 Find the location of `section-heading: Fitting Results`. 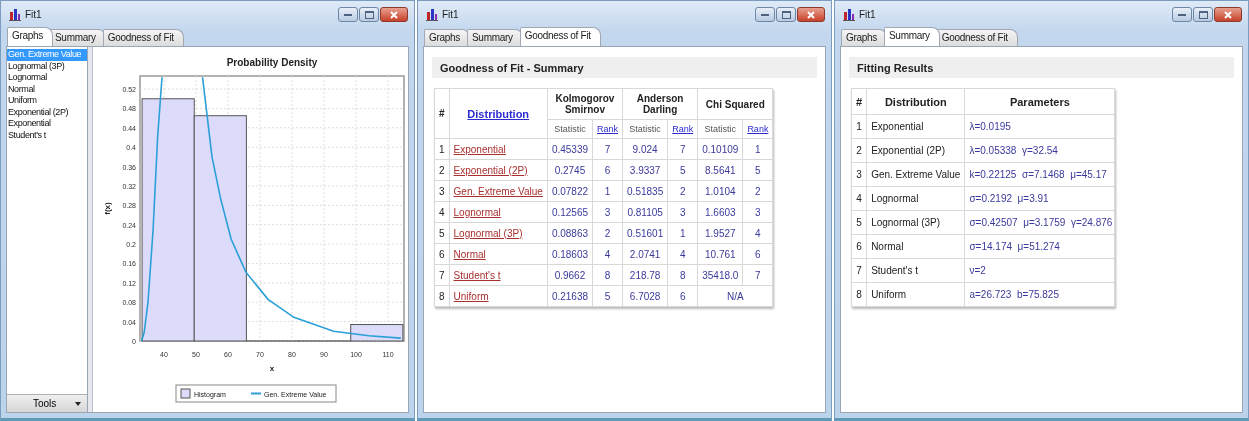

section-heading: Fitting Results is located at coordinates (895, 67).